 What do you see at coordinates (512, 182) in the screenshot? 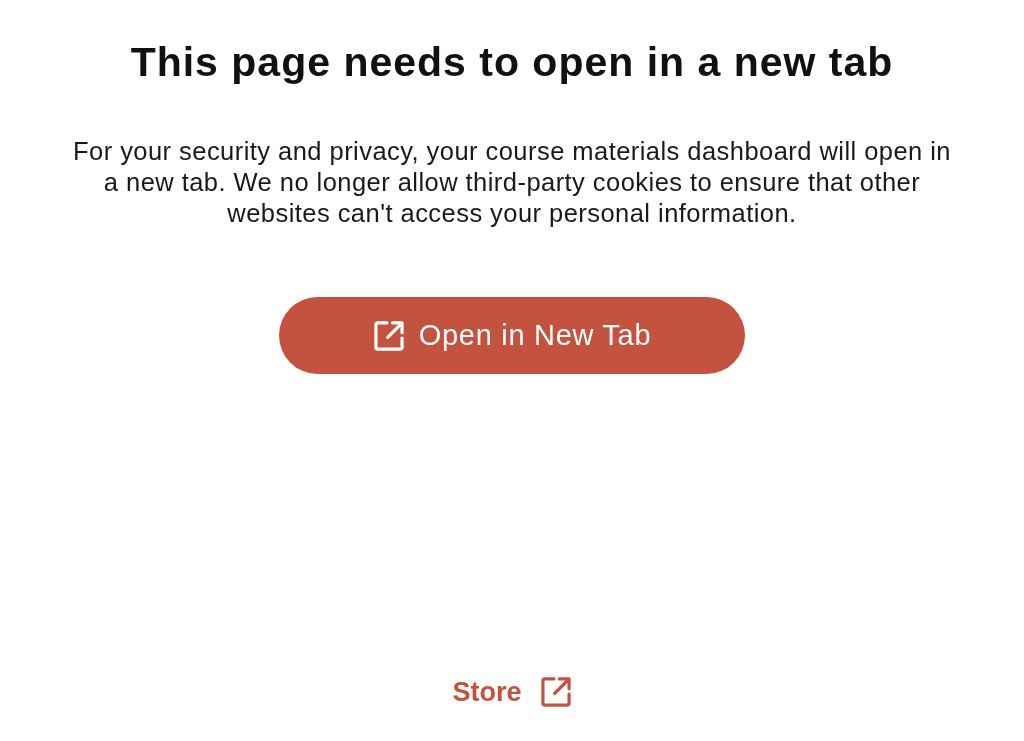
I see `security-message: For your security and privacy, your course materials dashboard will open in a new tab. We no longer allow third-party cookies to ensure that other websites can't access your personal information.` at bounding box center [512, 182].